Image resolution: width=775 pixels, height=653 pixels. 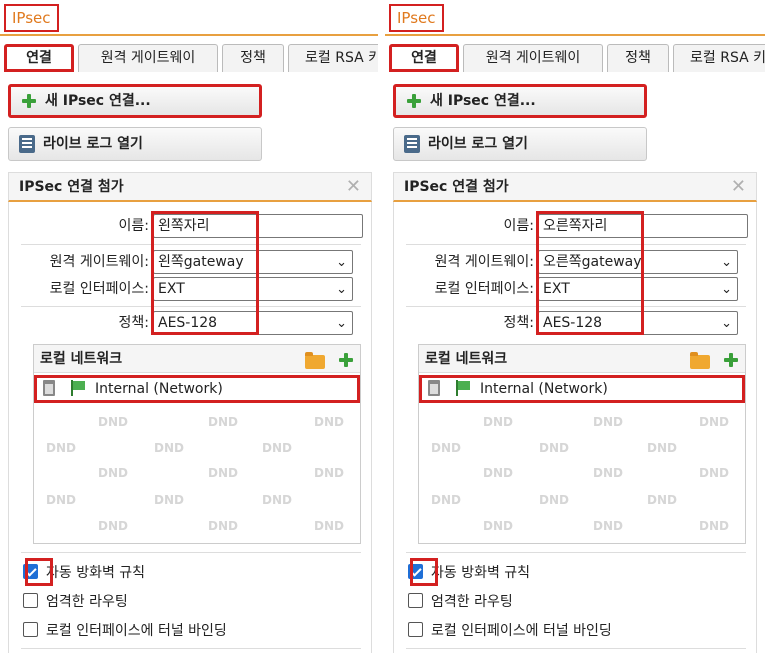 I want to click on log-button-label: 라이브 로그 열기, so click(x=478, y=144).